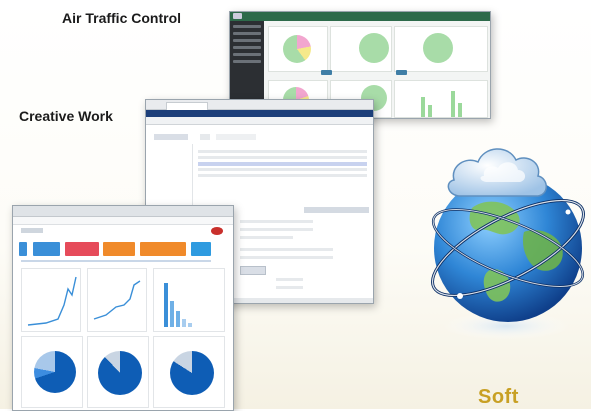  Describe the element at coordinates (123, 211) in the screenshot. I see `dash-browser-chrome` at that location.